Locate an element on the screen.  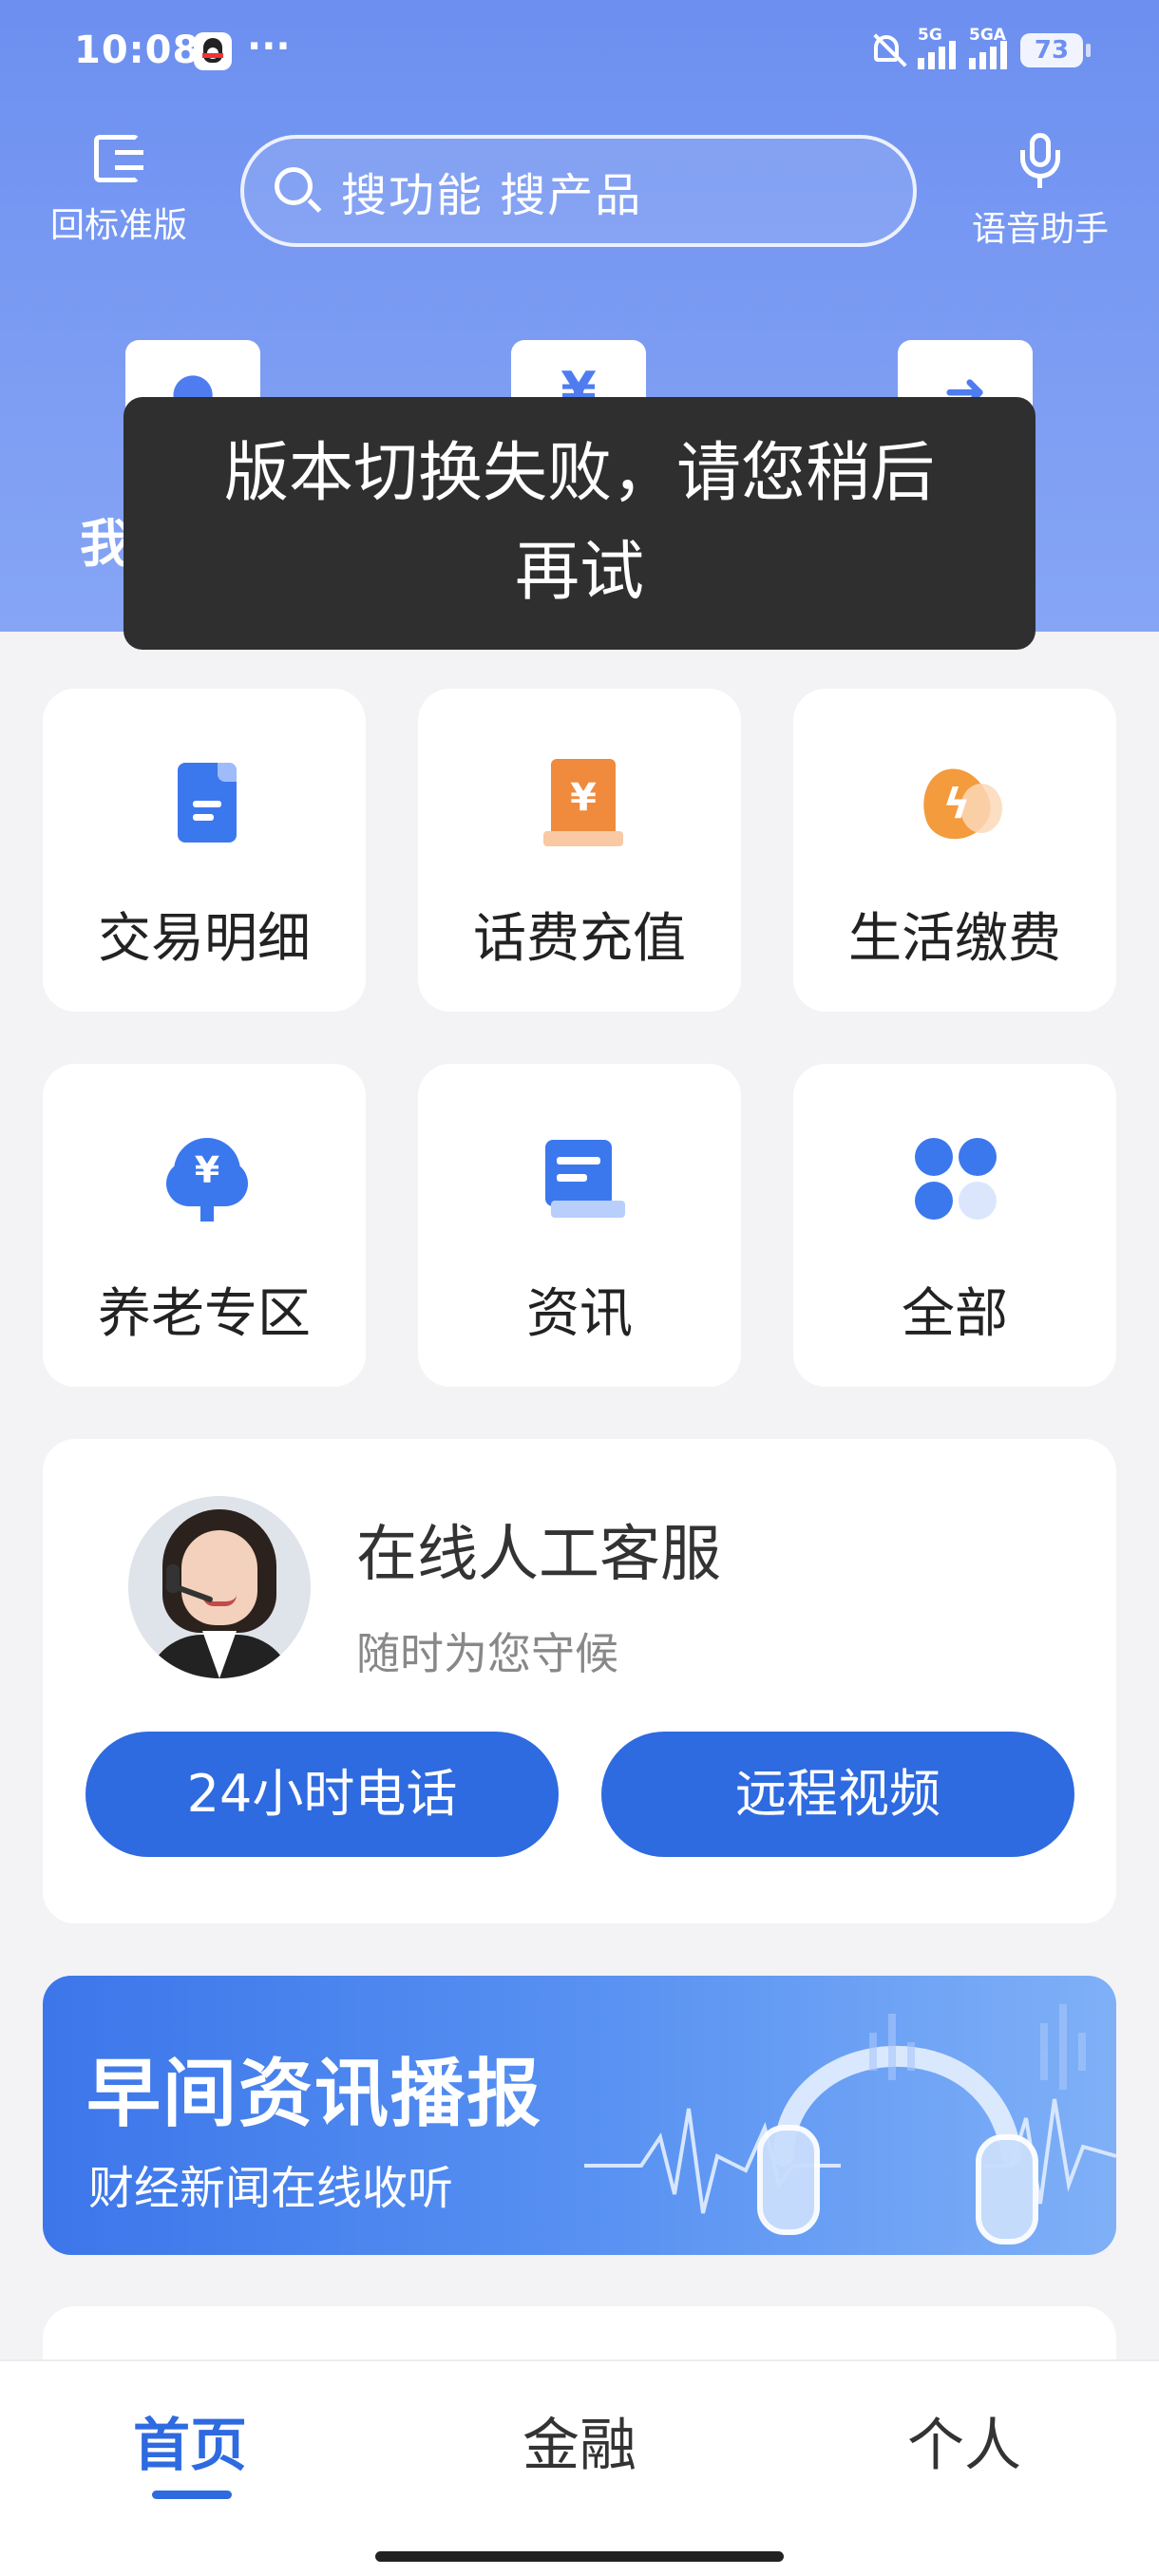
status-bar: 10:08 ··· 5G 5GA 73 is located at coordinates (579, 52).